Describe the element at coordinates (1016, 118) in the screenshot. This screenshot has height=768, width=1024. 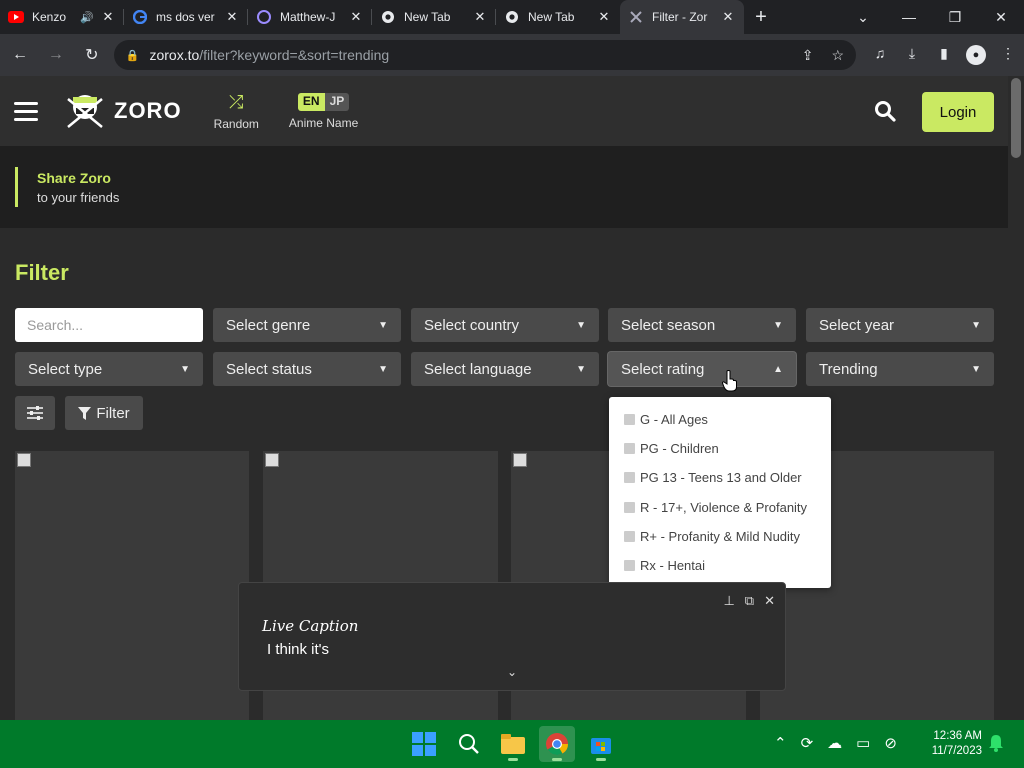
I see `scrollbar-thumb` at that location.